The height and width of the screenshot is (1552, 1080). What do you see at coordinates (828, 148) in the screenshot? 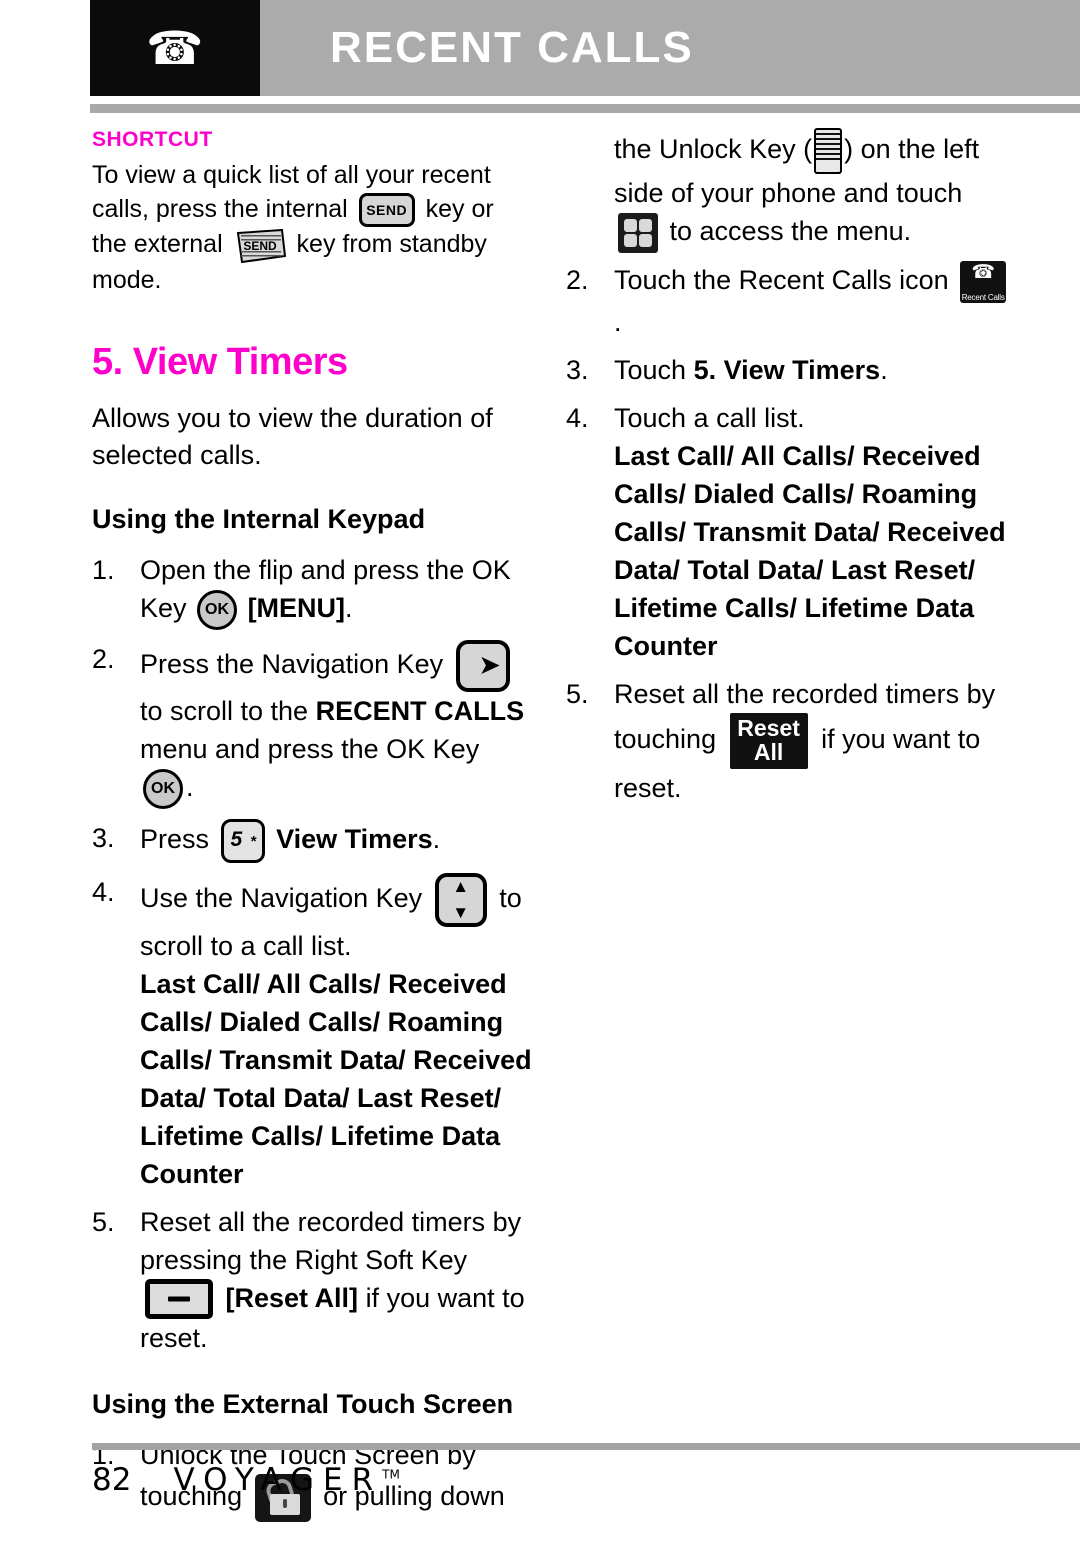
I see `unlock-key-ribs` at bounding box center [828, 148].